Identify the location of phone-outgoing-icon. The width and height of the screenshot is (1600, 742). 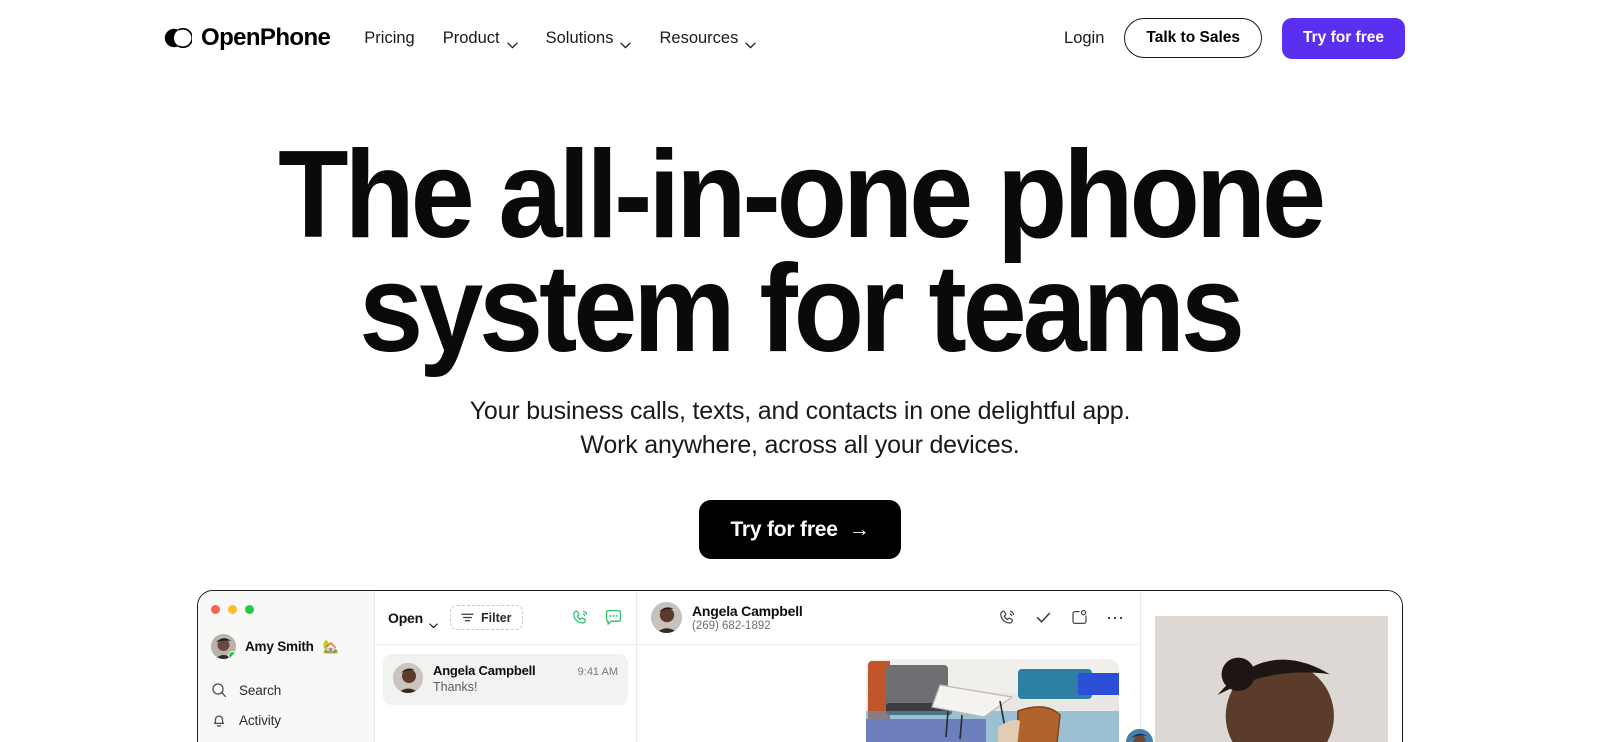
(580, 617).